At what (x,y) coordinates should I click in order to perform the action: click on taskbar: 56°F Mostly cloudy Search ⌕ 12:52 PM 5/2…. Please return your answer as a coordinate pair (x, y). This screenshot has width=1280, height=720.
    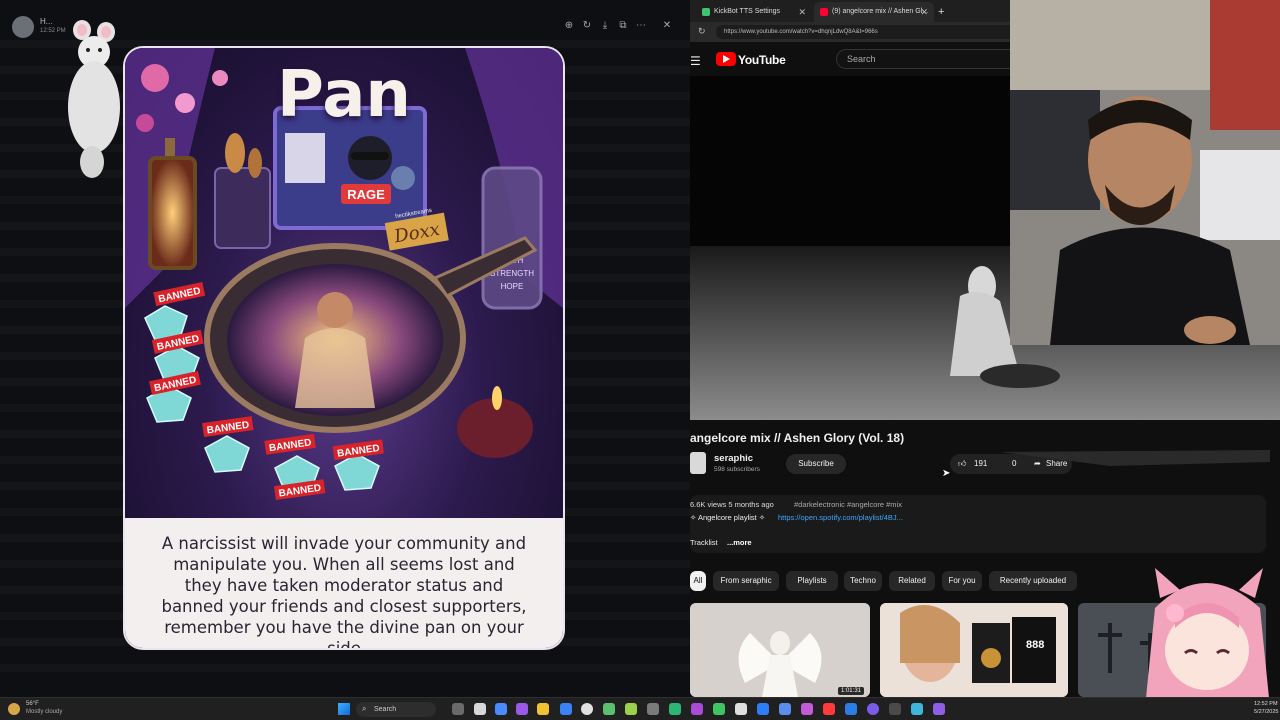
    Looking at the image, I should click on (640, 708).